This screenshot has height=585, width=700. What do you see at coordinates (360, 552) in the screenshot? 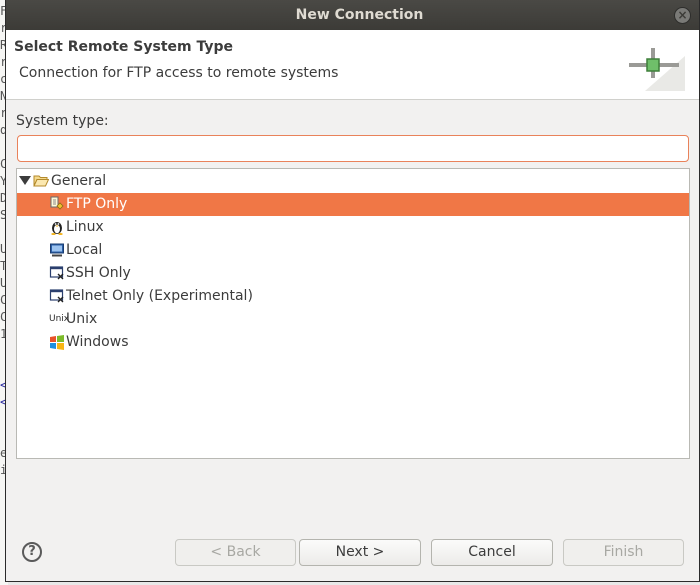
I see `next-button: Next >` at bounding box center [360, 552].